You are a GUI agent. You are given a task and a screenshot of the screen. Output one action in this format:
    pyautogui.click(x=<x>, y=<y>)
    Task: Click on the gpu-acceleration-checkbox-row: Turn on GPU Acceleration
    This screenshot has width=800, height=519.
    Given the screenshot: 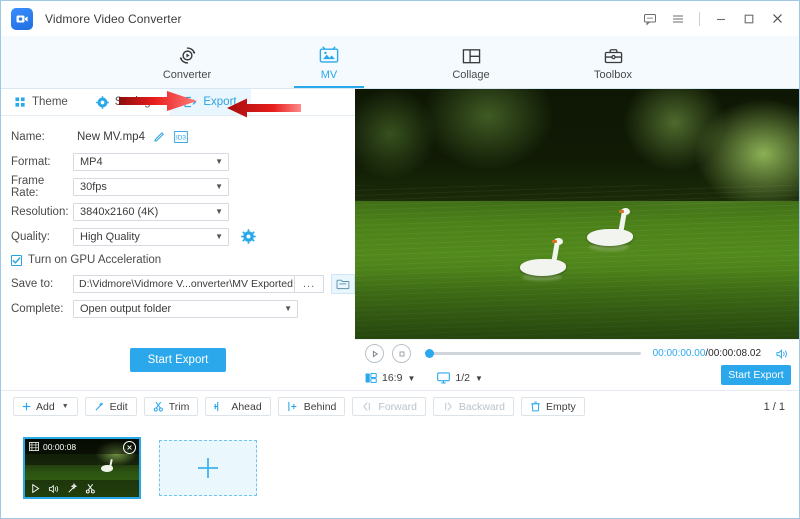 What is the action you would take?
    pyautogui.click(x=178, y=260)
    